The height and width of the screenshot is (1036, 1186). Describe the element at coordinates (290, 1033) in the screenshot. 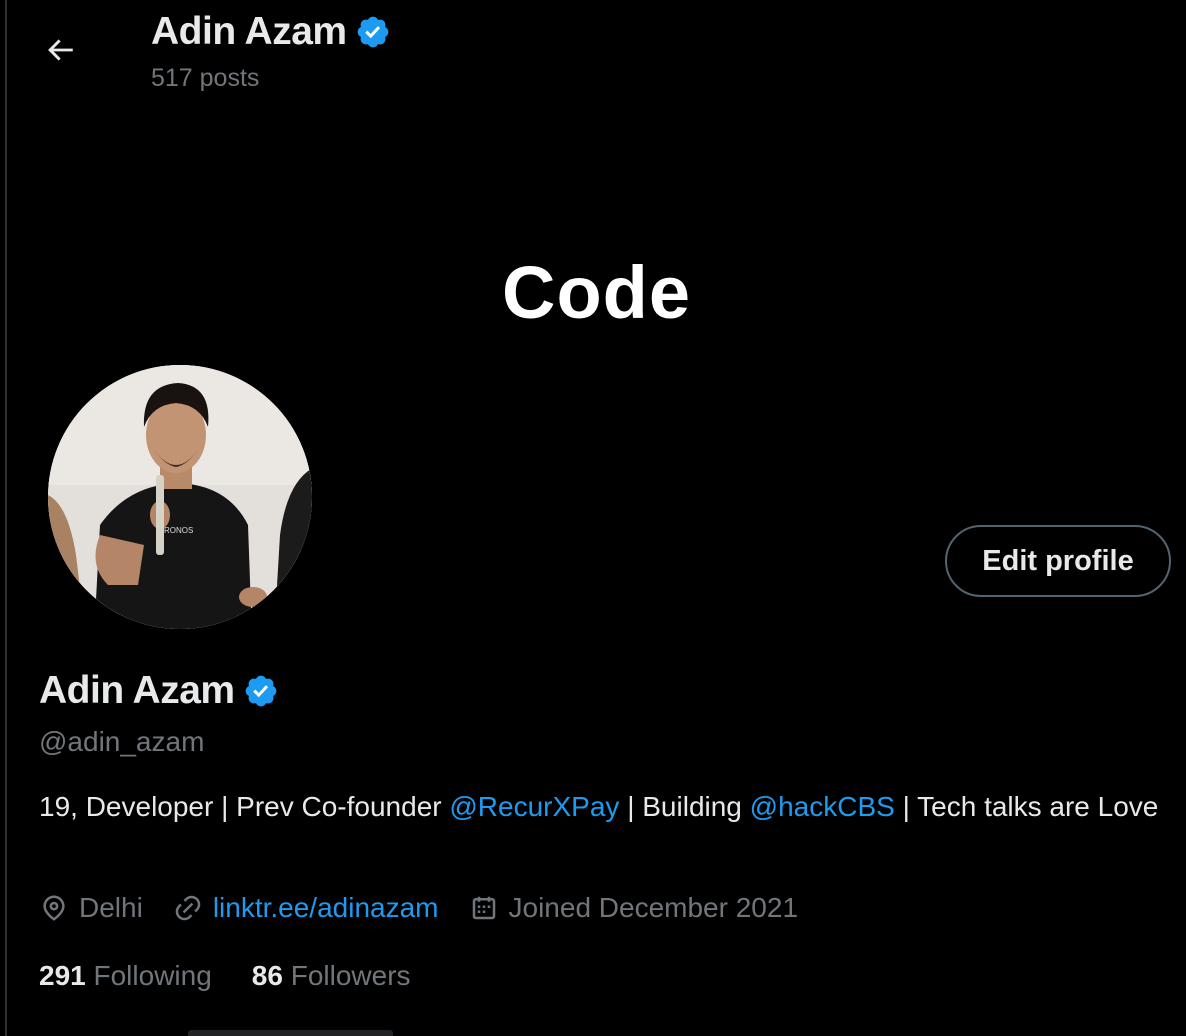

I see `tab-bar-indicator` at that location.